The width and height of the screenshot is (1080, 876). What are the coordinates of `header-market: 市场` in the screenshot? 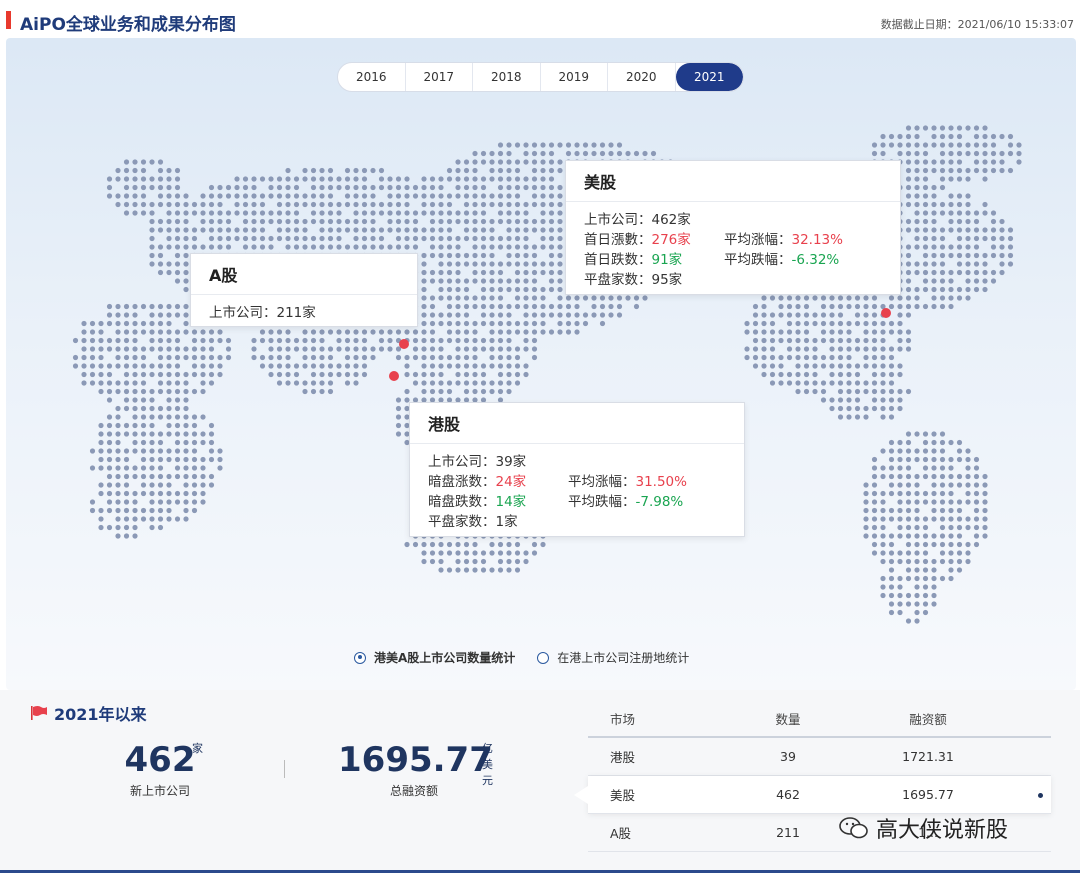 It's located at (623, 719).